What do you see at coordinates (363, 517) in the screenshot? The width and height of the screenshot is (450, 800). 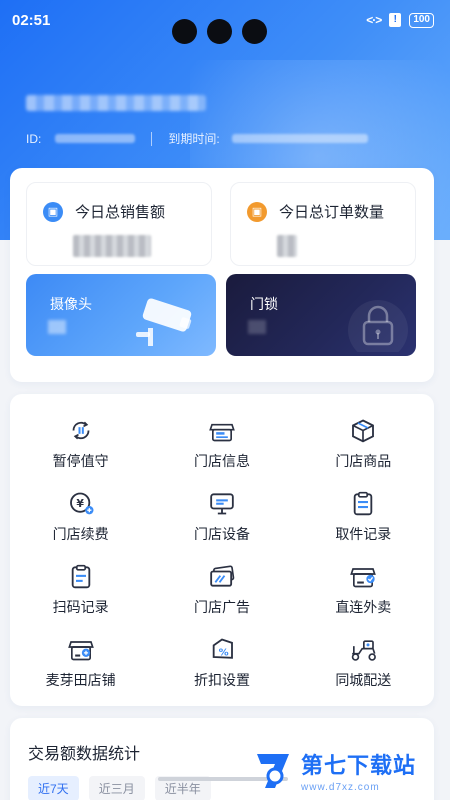 I see `menu-item-pickup-records: 取件记录` at bounding box center [363, 517].